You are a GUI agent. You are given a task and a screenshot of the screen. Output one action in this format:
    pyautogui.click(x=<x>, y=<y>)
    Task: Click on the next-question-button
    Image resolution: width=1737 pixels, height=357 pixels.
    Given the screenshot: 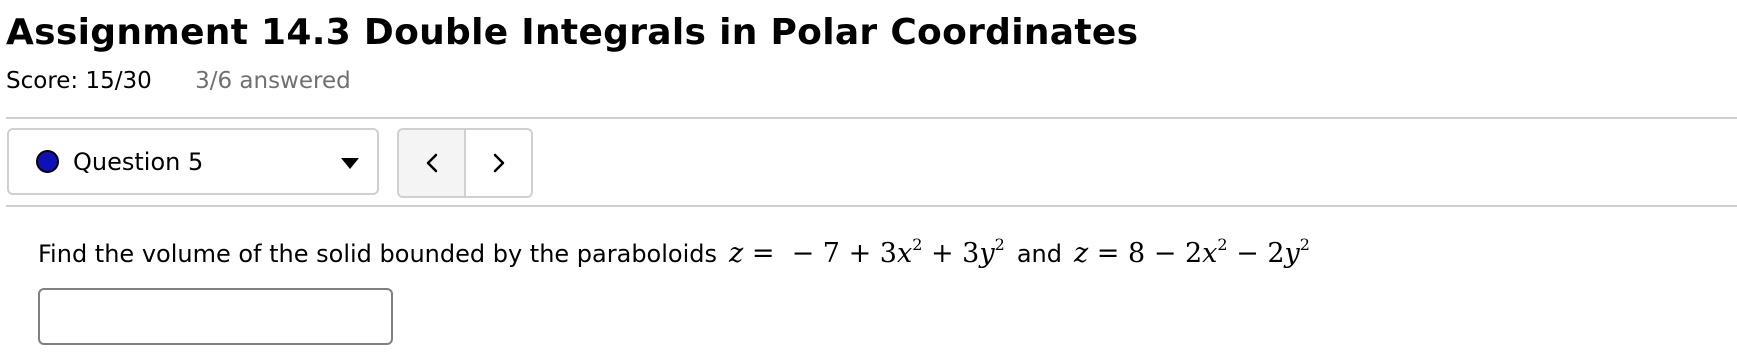 What is the action you would take?
    pyautogui.click(x=498, y=163)
    